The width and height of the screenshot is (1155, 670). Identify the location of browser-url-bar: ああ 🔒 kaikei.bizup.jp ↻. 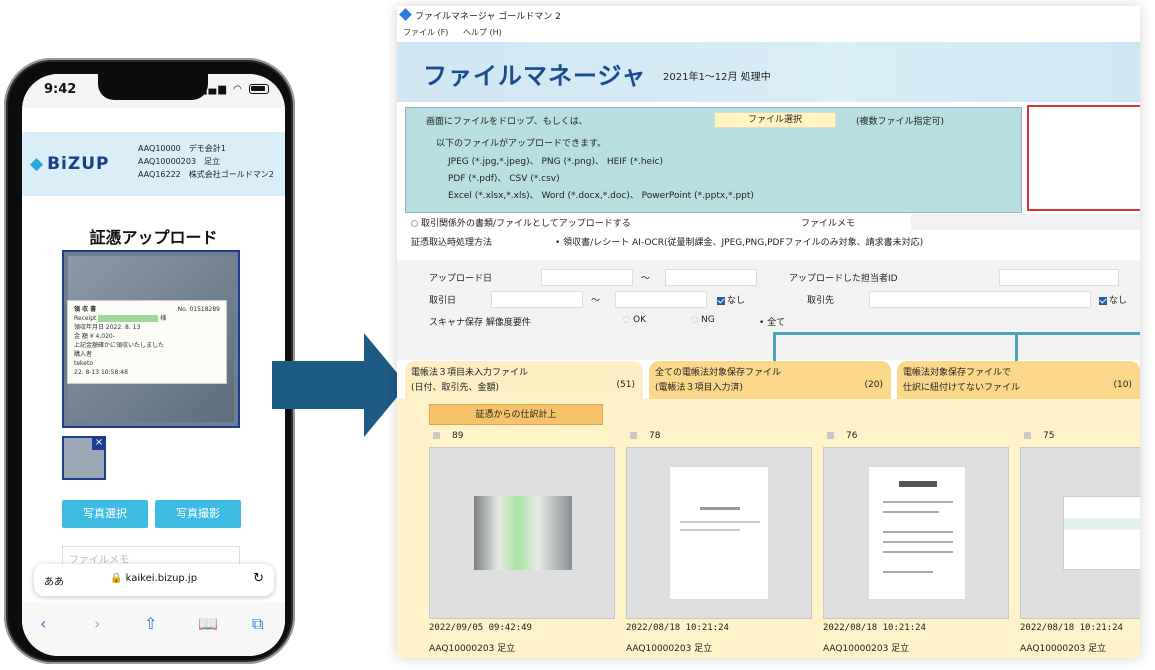
(154, 580).